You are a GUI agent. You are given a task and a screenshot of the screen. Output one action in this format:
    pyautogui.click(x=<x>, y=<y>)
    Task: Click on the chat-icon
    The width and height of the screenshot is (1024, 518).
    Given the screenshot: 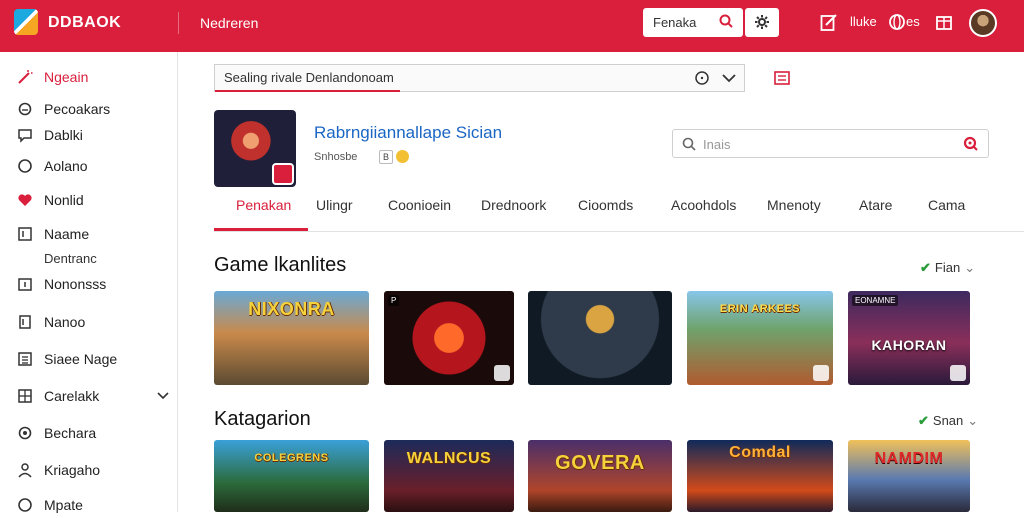 What is the action you would take?
    pyautogui.click(x=25, y=135)
    